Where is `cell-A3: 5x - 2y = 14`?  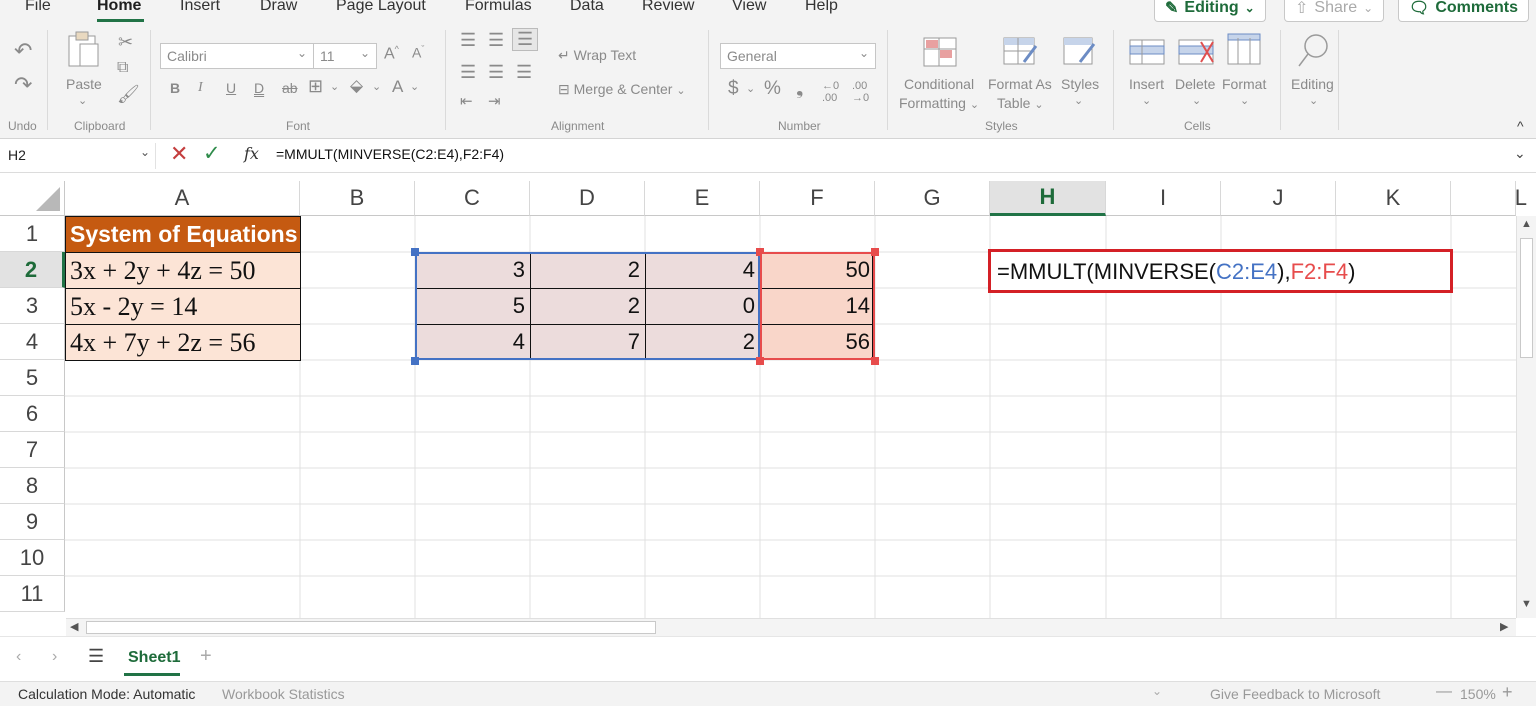 cell-A3: 5x - 2y = 14 is located at coordinates (183, 306).